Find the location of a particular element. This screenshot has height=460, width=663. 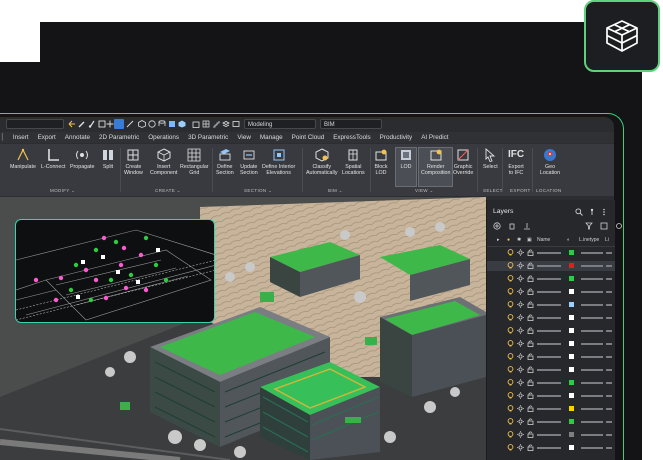

menu-view: View is located at coordinates (244, 137).